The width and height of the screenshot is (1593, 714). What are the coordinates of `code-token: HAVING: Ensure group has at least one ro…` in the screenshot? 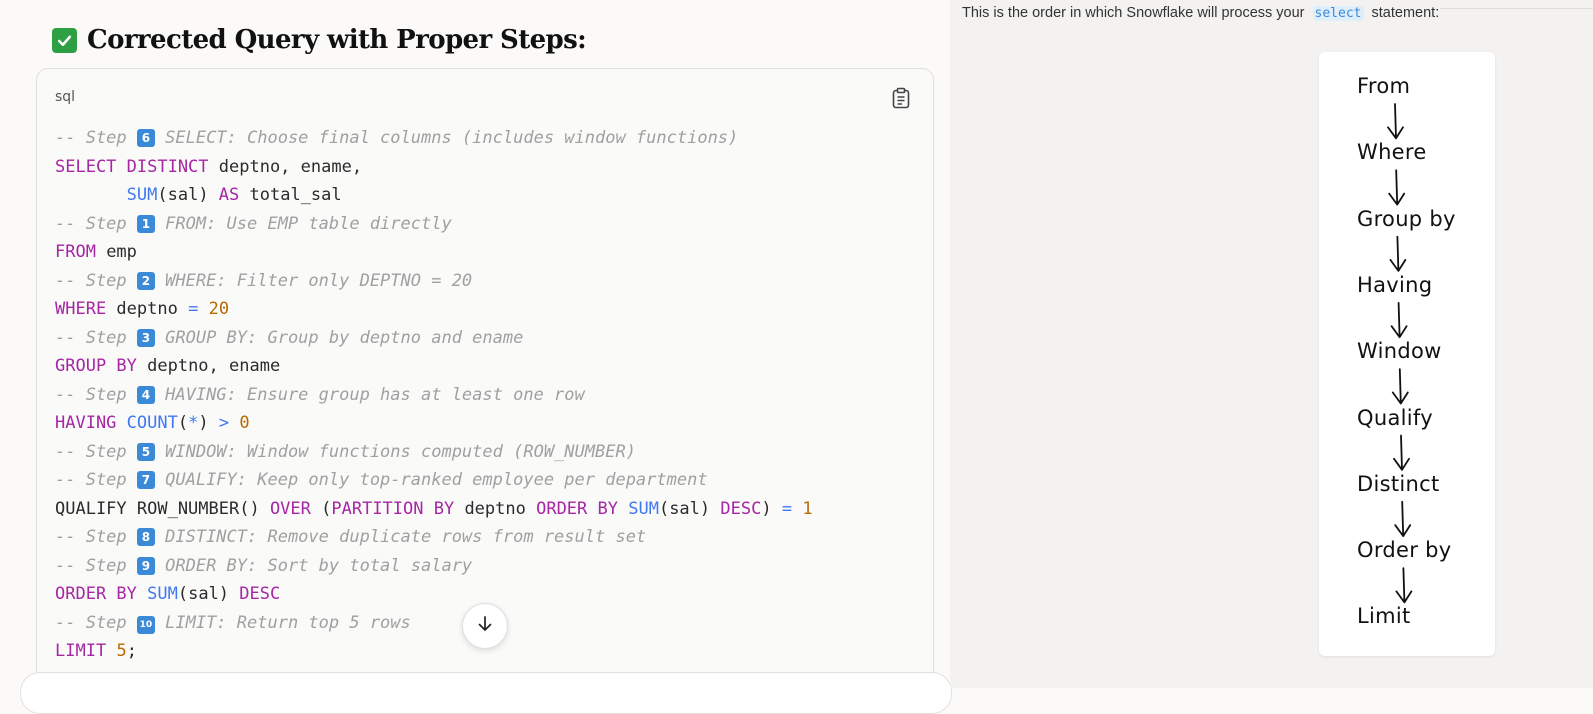 It's located at (369, 394).